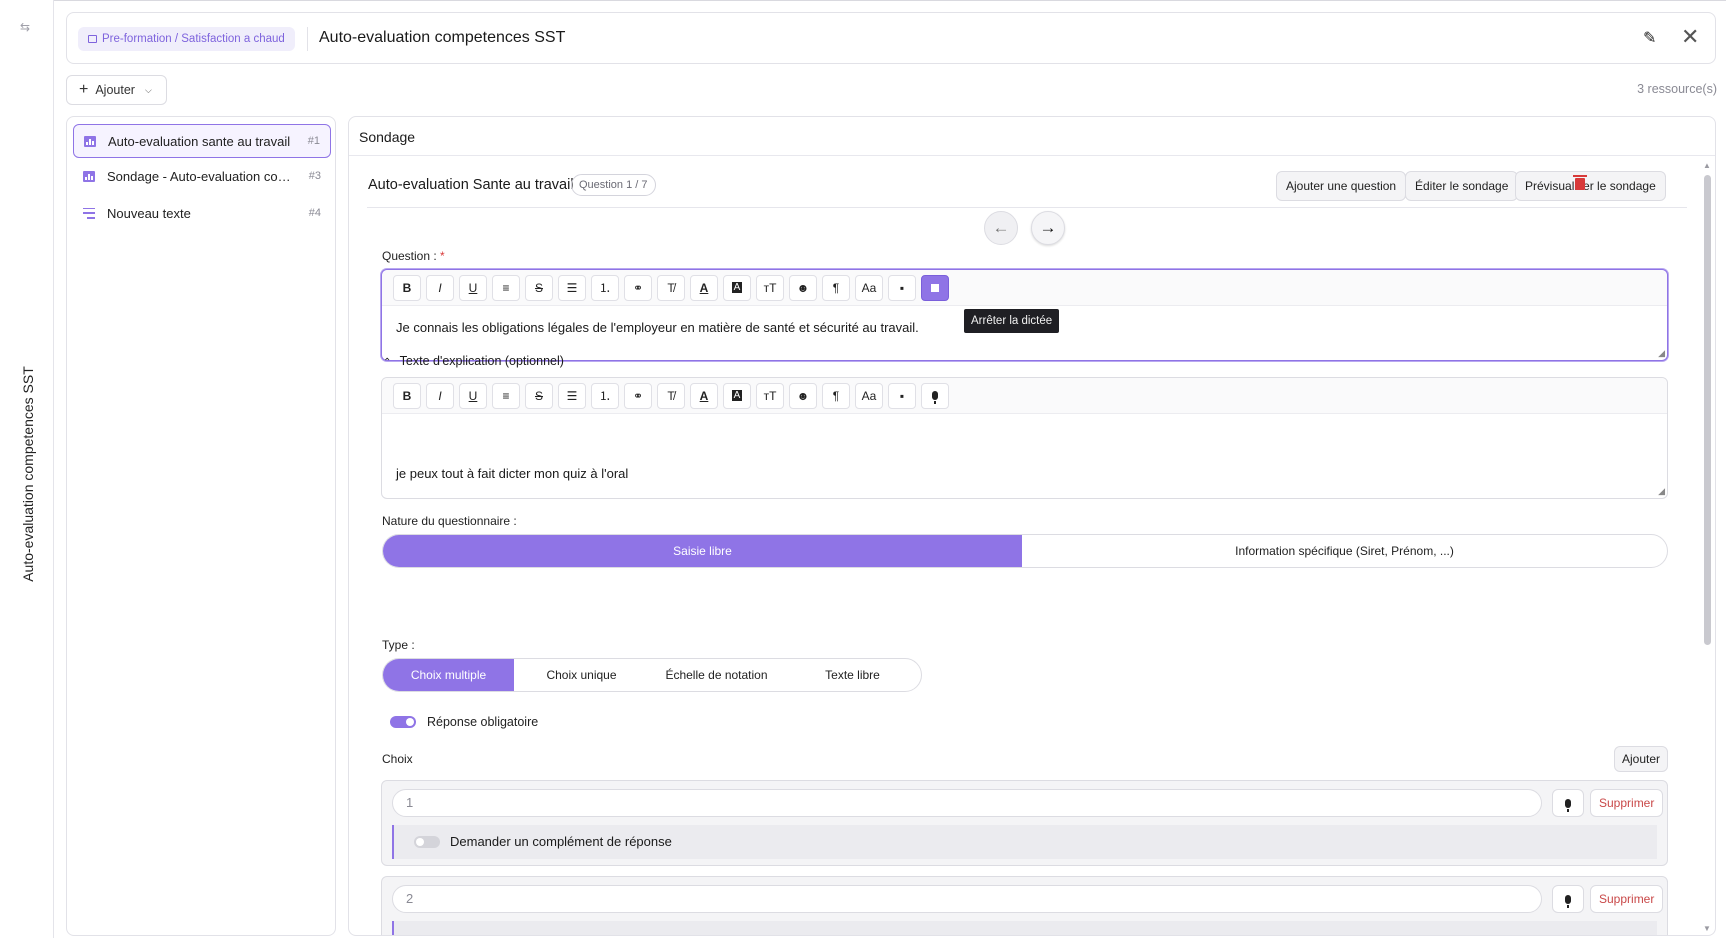  What do you see at coordinates (1690, 37) in the screenshot?
I see `close-icon: ✕` at bounding box center [1690, 37].